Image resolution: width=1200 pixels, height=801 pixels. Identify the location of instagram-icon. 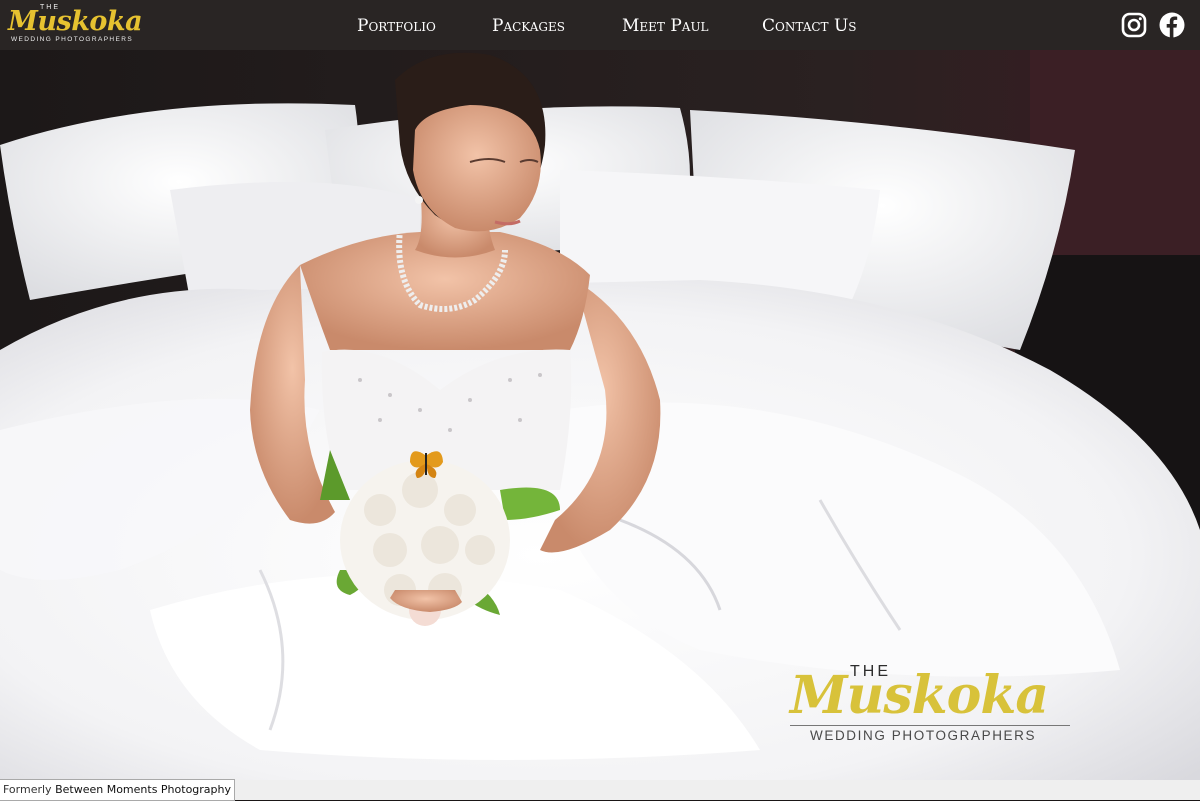
(1134, 25).